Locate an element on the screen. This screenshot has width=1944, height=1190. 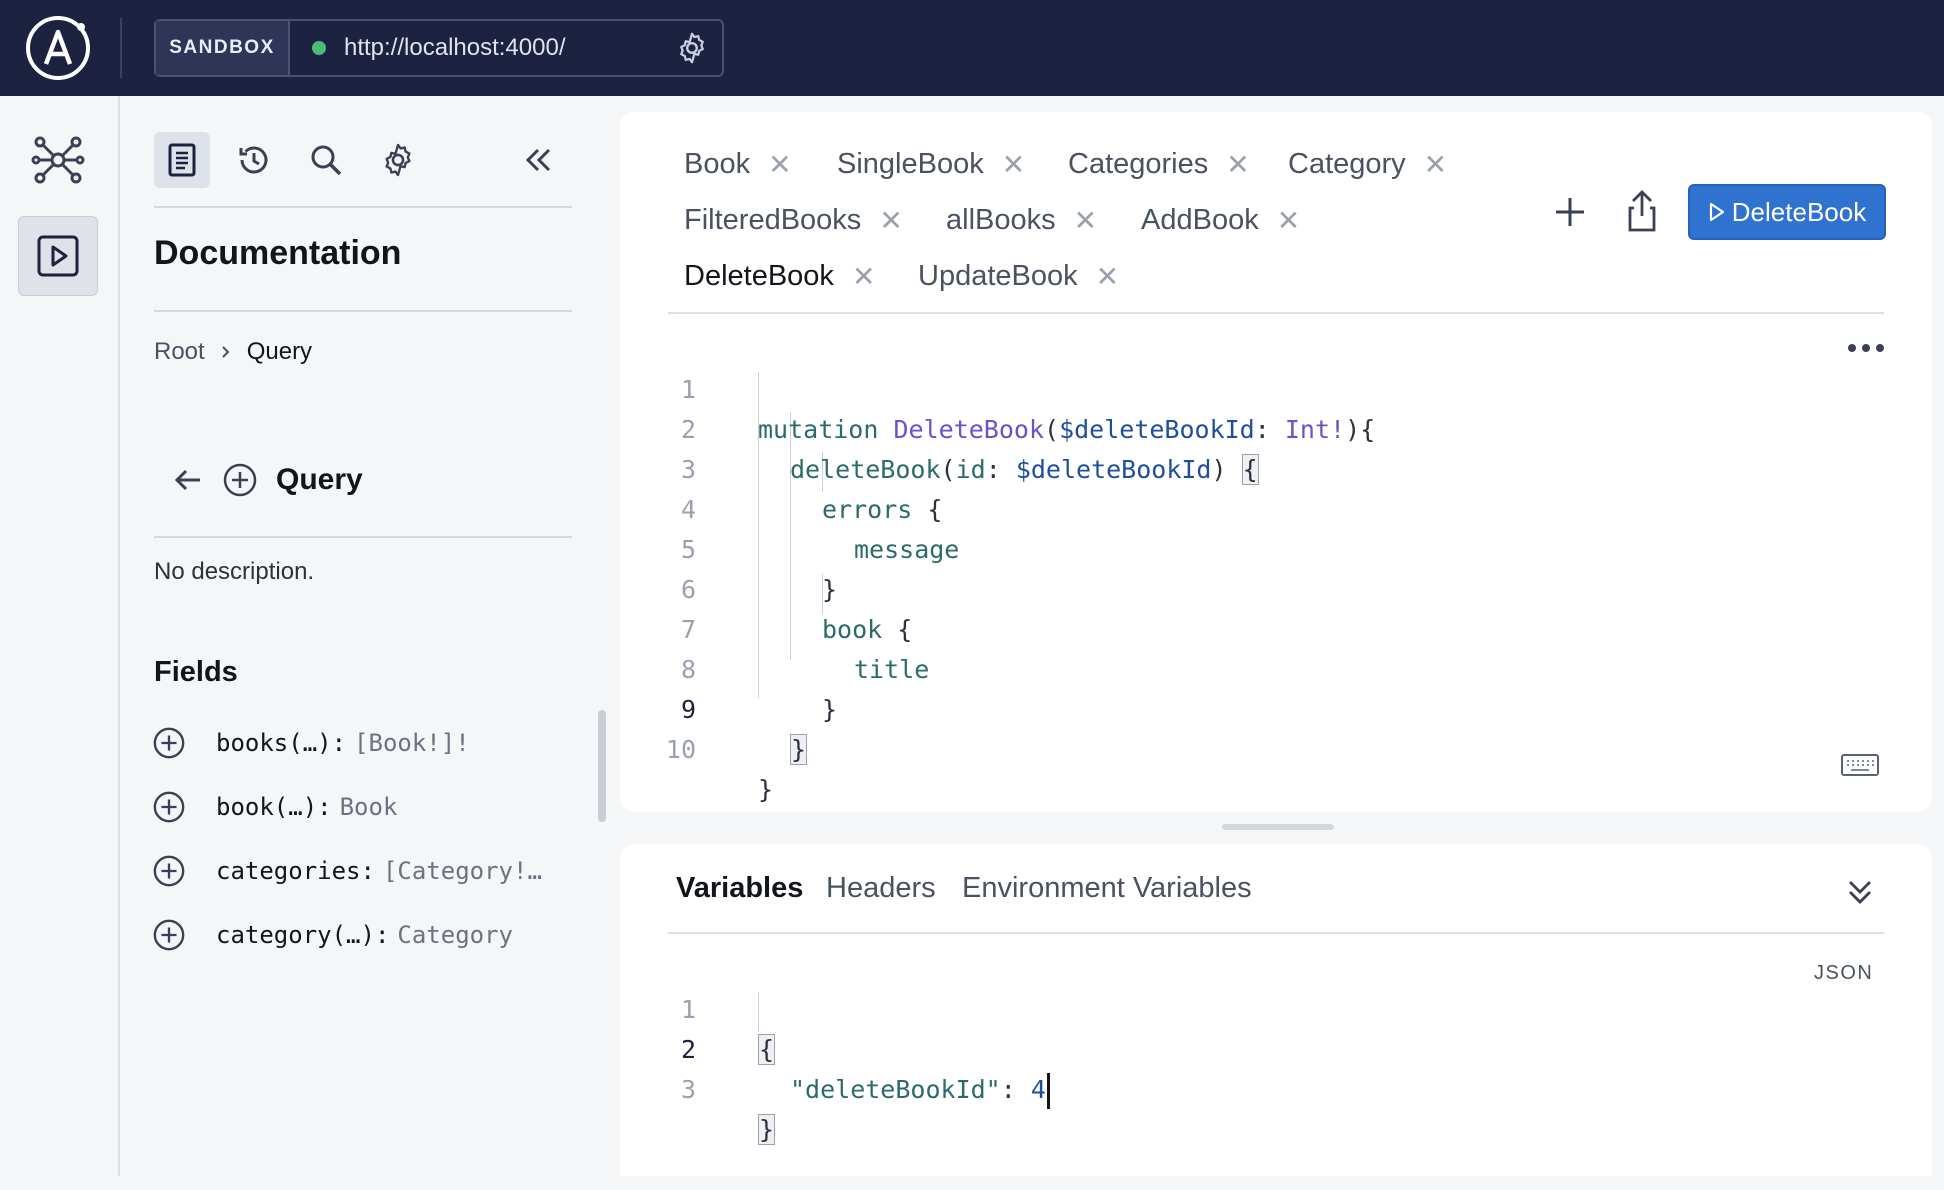
run-operation-button: DeleteBook is located at coordinates (1787, 212).